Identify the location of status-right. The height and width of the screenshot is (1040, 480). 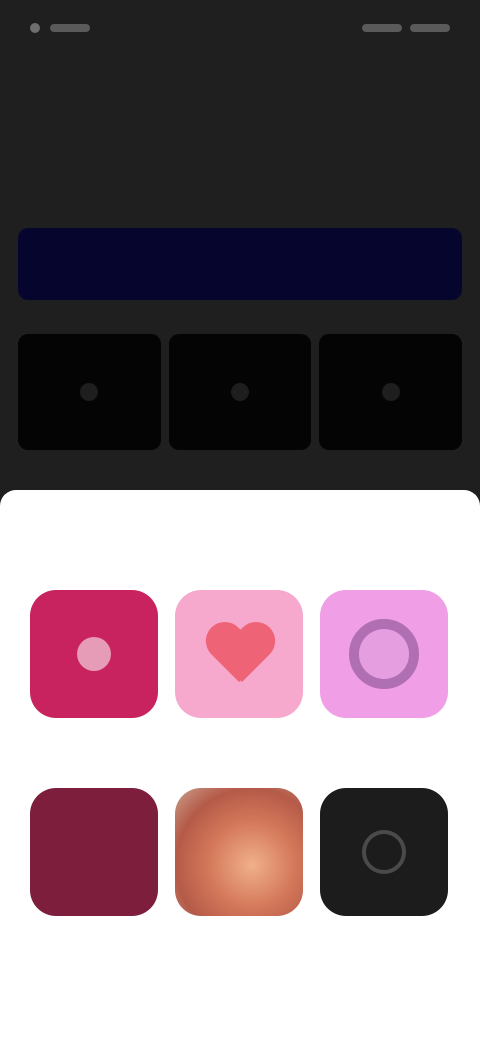
(406, 28).